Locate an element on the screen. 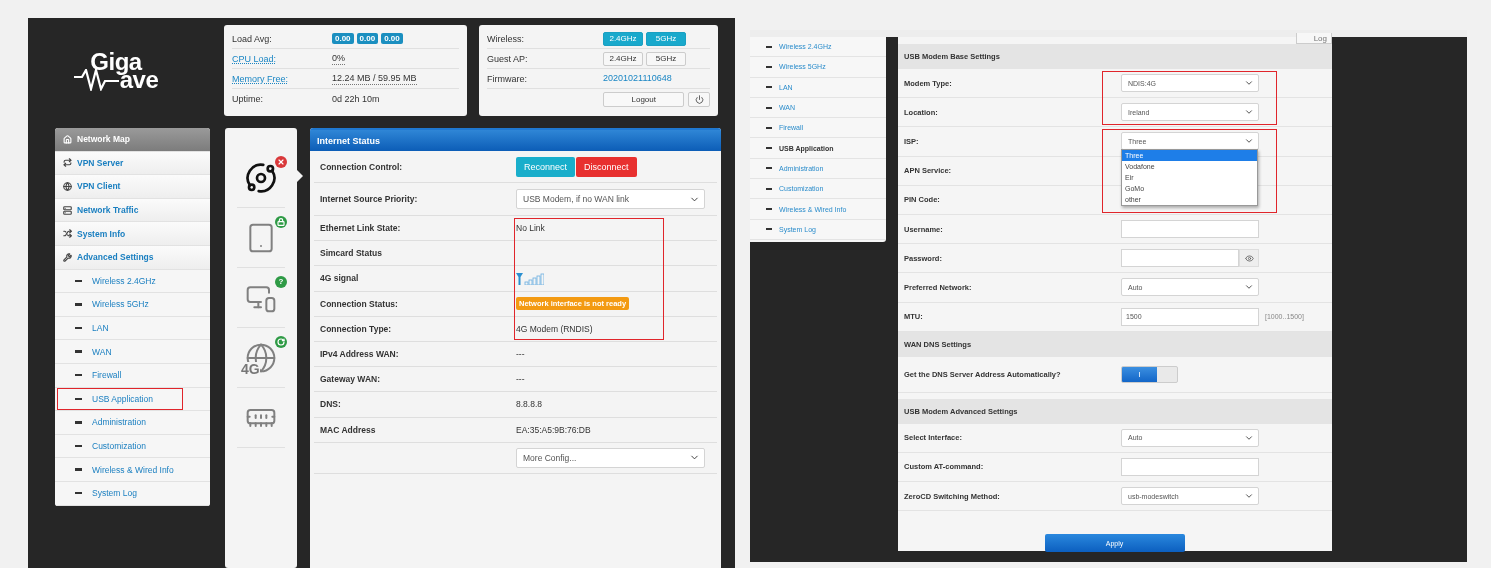 The image size is (1491, 568). device-icon is located at coordinates (261, 177).